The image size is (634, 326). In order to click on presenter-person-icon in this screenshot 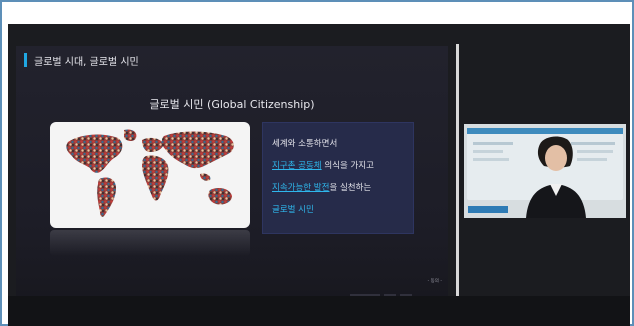, I will do `click(556, 177)`.